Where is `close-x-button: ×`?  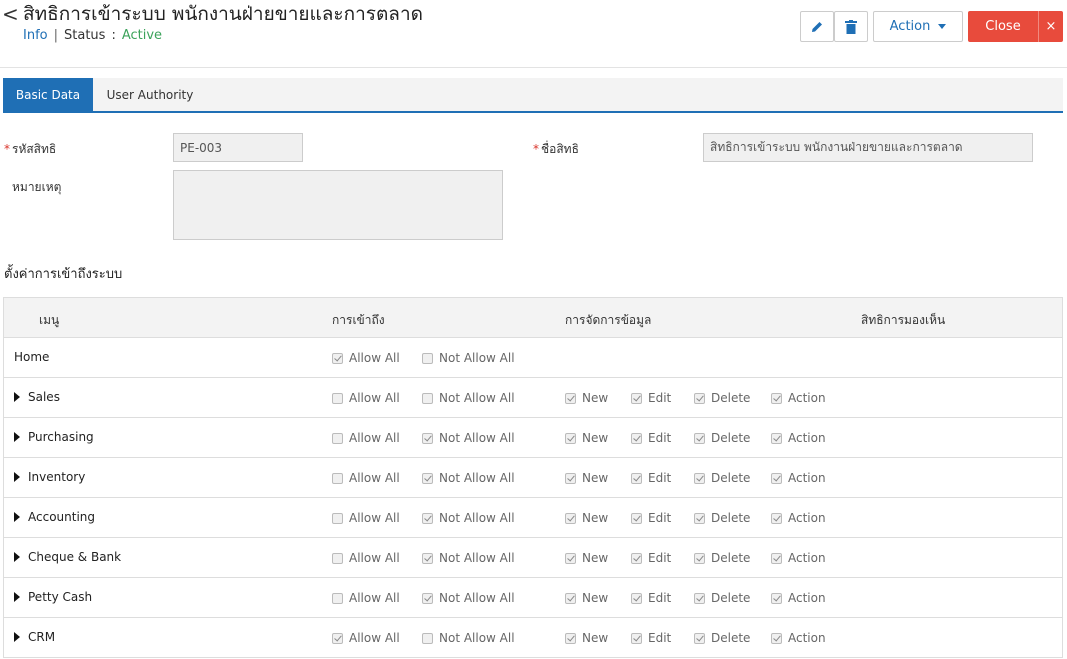
close-x-button: × is located at coordinates (1050, 26).